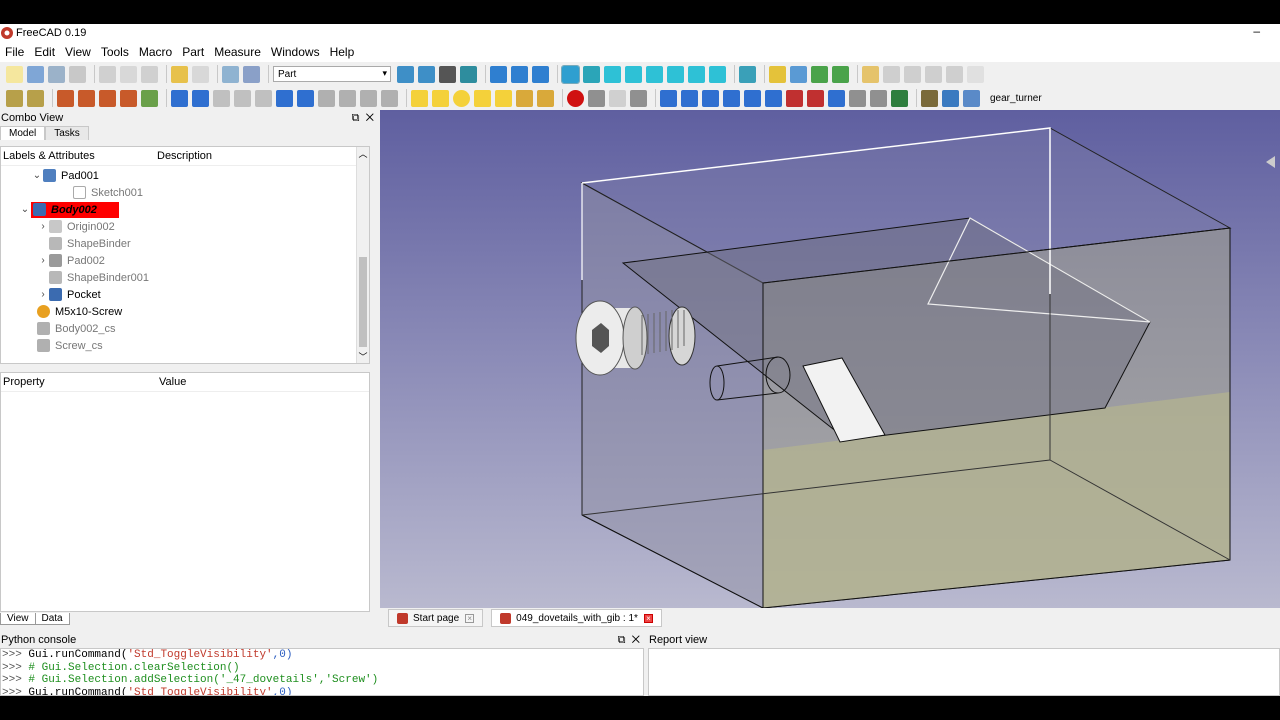 The width and height of the screenshot is (1280, 720). What do you see at coordinates (461, 98) in the screenshot?
I see `sphere-icon` at bounding box center [461, 98].